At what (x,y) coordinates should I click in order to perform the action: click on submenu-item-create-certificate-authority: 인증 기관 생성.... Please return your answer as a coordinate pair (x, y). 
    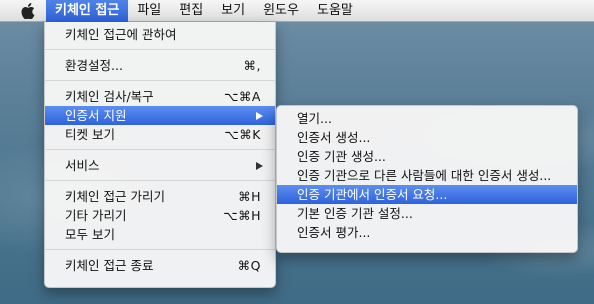
    Looking at the image, I should click on (427, 156).